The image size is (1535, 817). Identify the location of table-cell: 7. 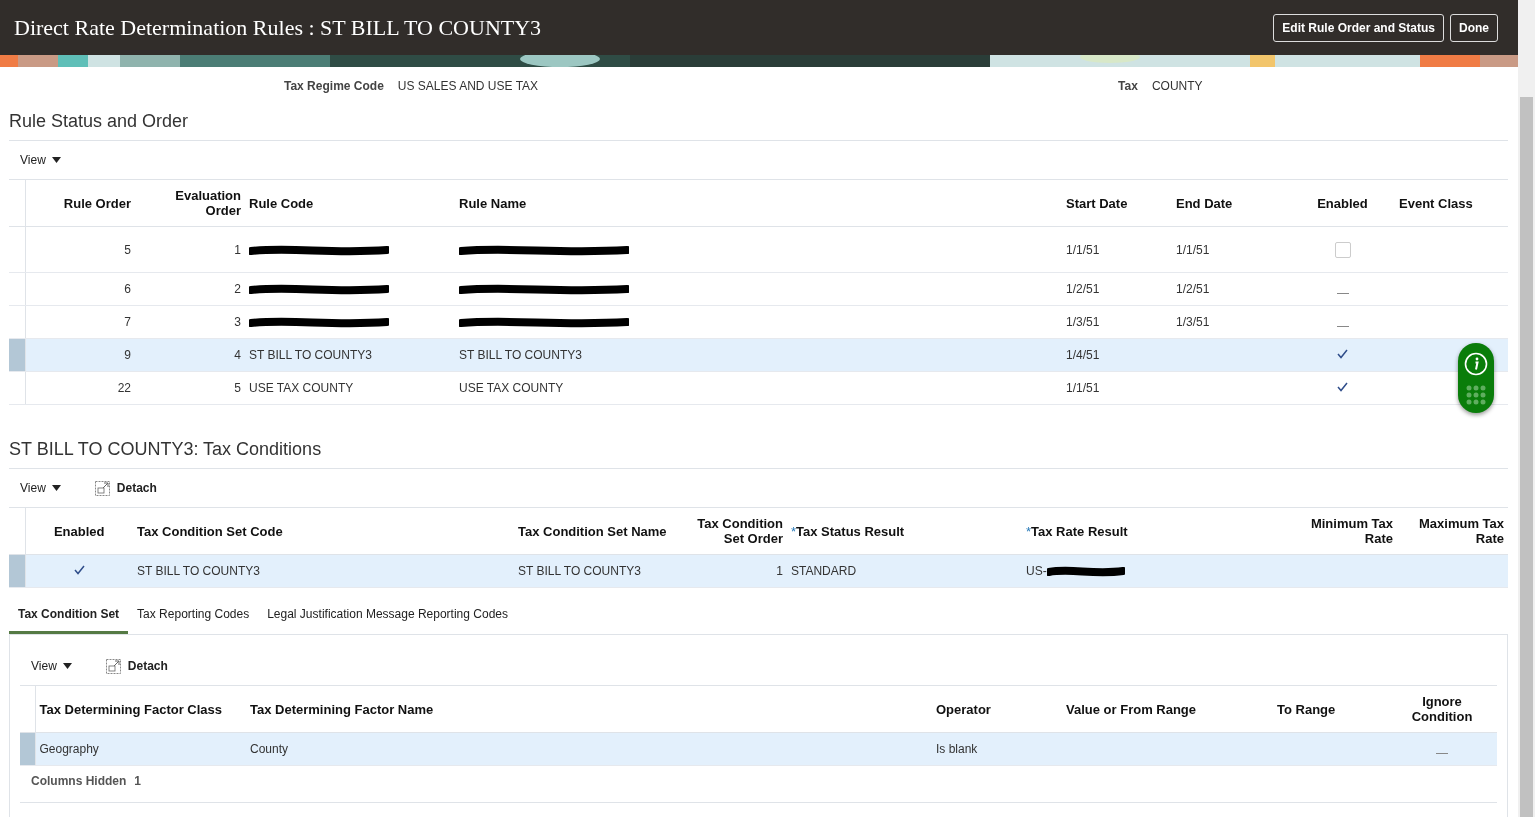
(127, 322).